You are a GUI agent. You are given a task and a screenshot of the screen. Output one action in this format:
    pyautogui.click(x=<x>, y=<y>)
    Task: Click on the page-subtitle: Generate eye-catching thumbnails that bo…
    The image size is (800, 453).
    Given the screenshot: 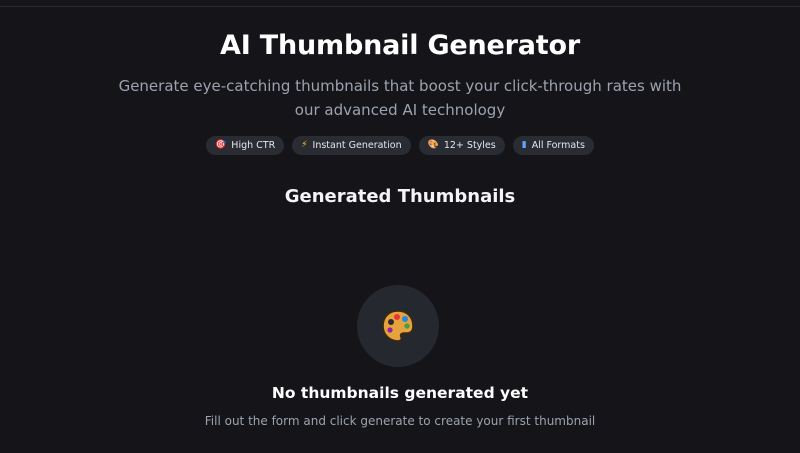 What is the action you would take?
    pyautogui.click(x=400, y=98)
    